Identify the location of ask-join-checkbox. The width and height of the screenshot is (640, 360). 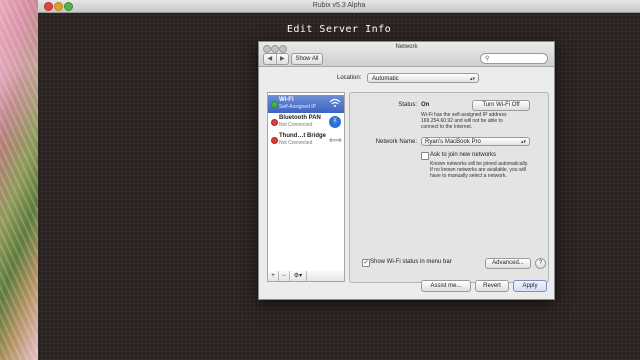
(425, 156).